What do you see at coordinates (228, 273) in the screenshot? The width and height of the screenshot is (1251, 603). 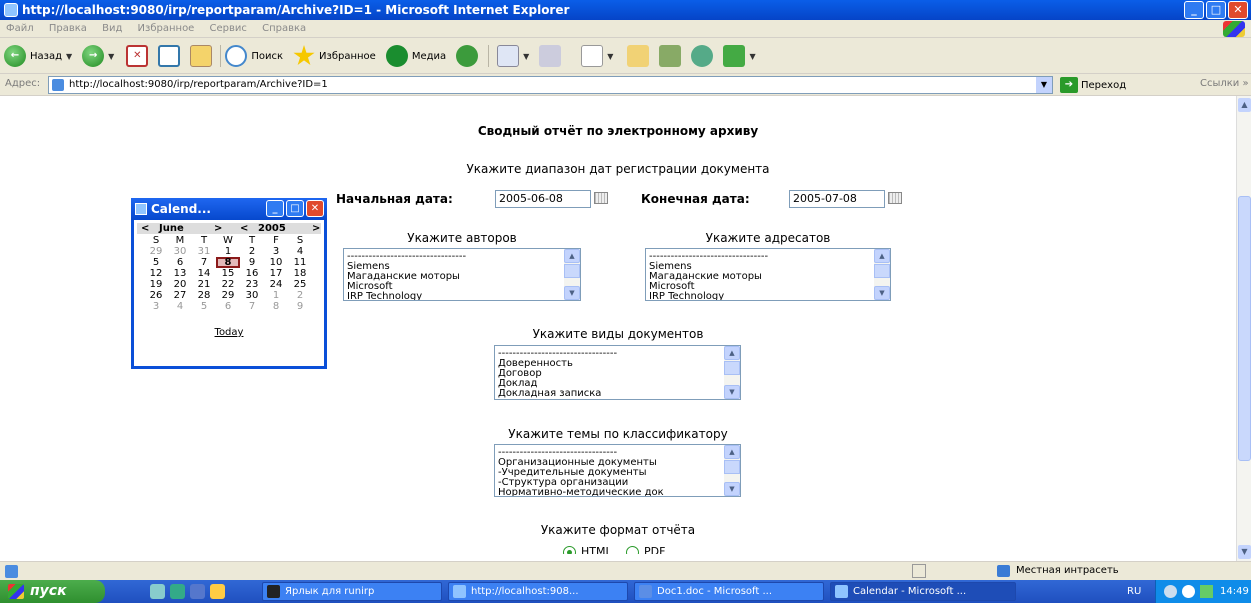 I see `day-cell: 15` at bounding box center [228, 273].